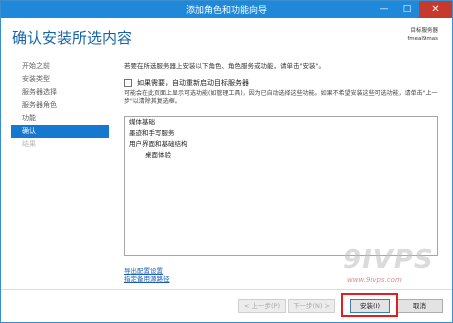 Image resolution: width=453 pixels, height=323 pixels. Describe the element at coordinates (60, 79) in the screenshot. I see `nav-item-installation-type: 安装类型` at that location.